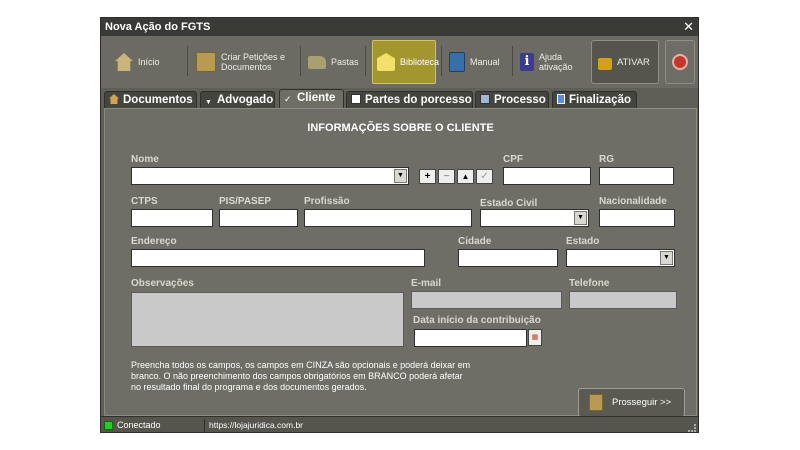  What do you see at coordinates (426, 283) in the screenshot?
I see `email-label: E-mail` at bounding box center [426, 283].